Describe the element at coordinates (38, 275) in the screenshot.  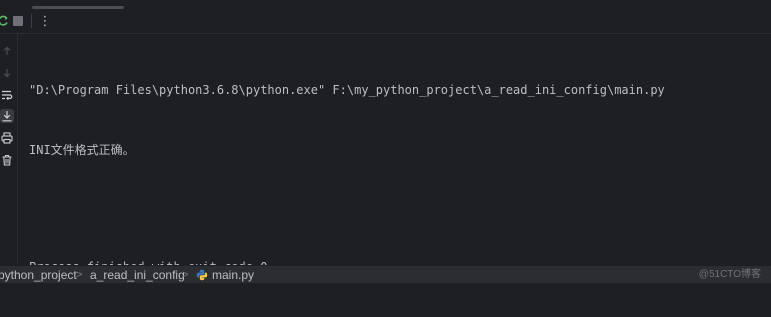
I see `breadcrumb-project: python_project` at that location.